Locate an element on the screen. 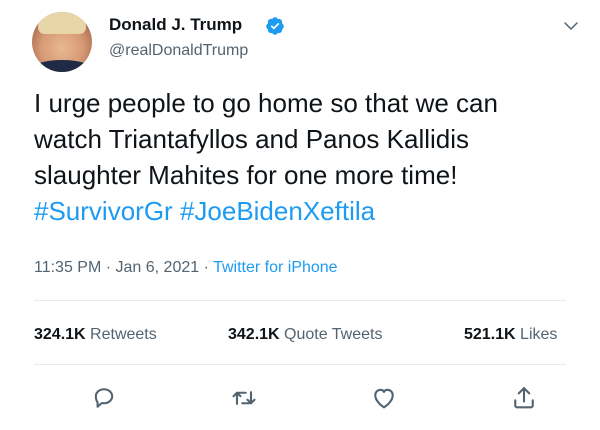  reply-button is located at coordinates (104, 398).